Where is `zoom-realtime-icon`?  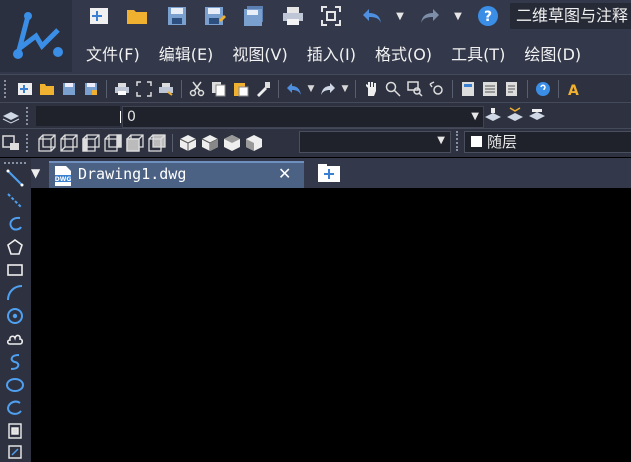
zoom-realtime-icon is located at coordinates (393, 89).